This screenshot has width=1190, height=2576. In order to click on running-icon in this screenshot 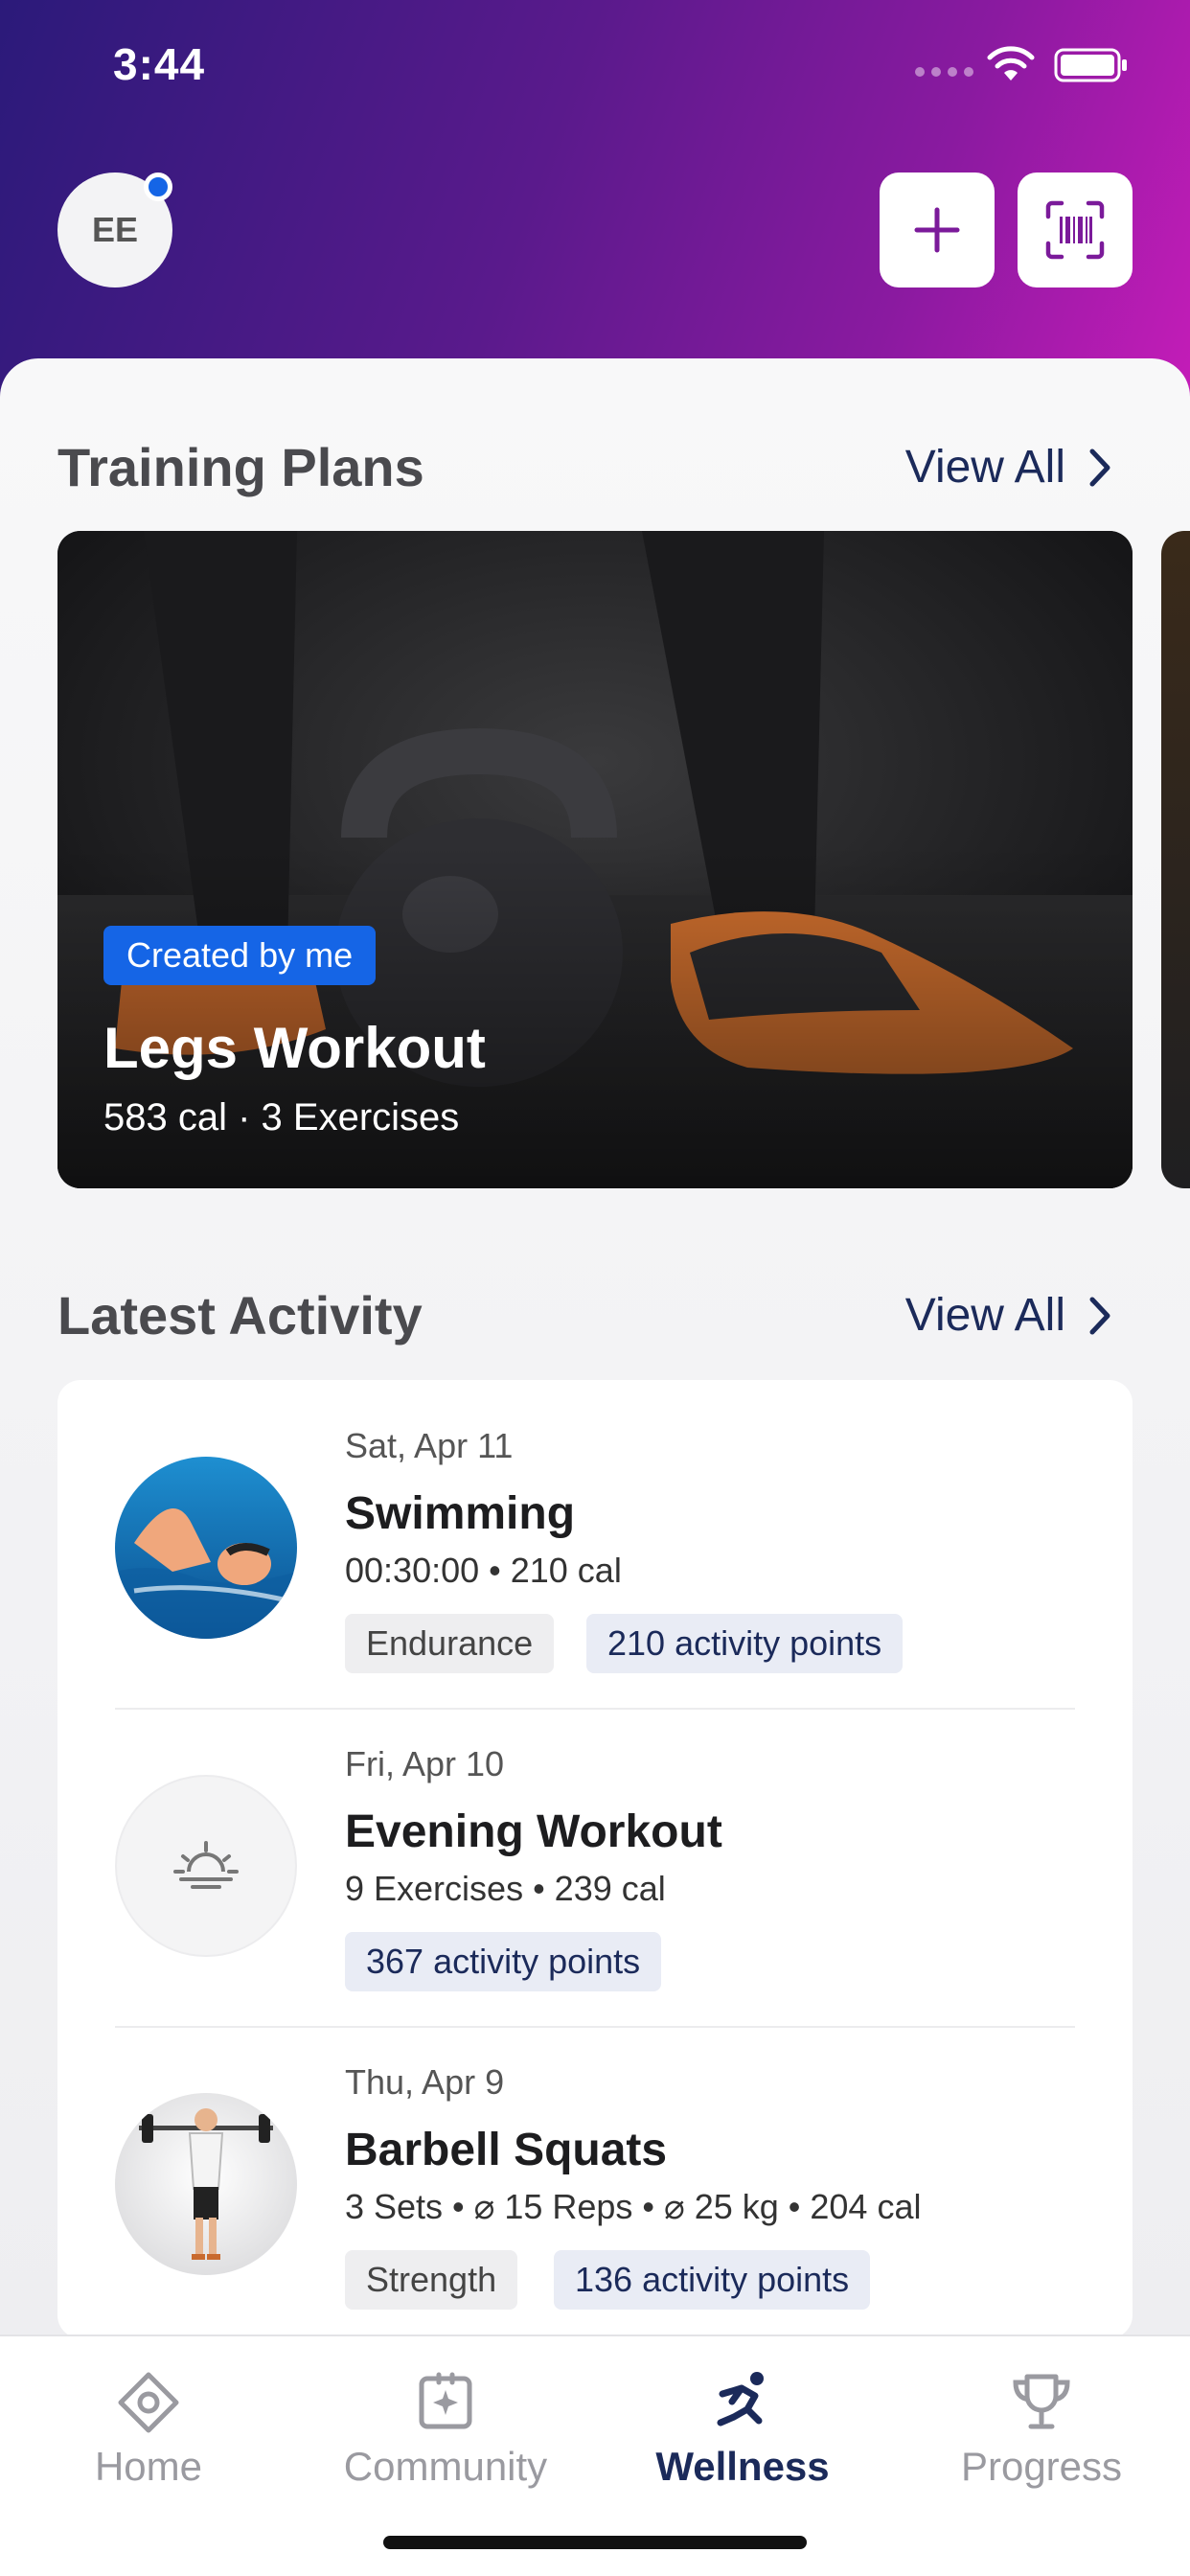, I will do `click(741, 2399)`.